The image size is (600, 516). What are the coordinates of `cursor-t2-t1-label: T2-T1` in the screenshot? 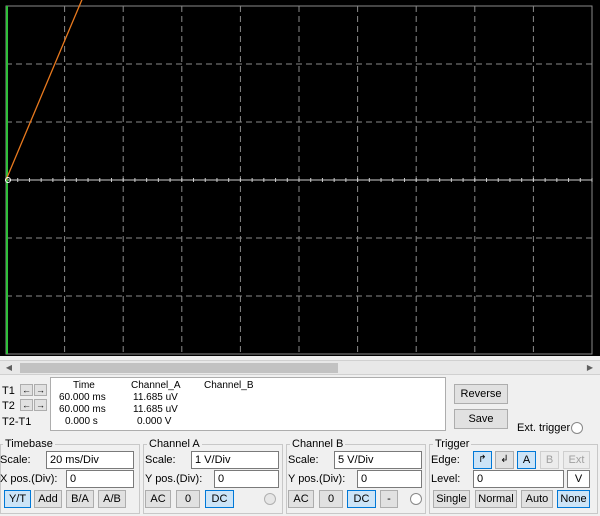 It's located at (17, 422).